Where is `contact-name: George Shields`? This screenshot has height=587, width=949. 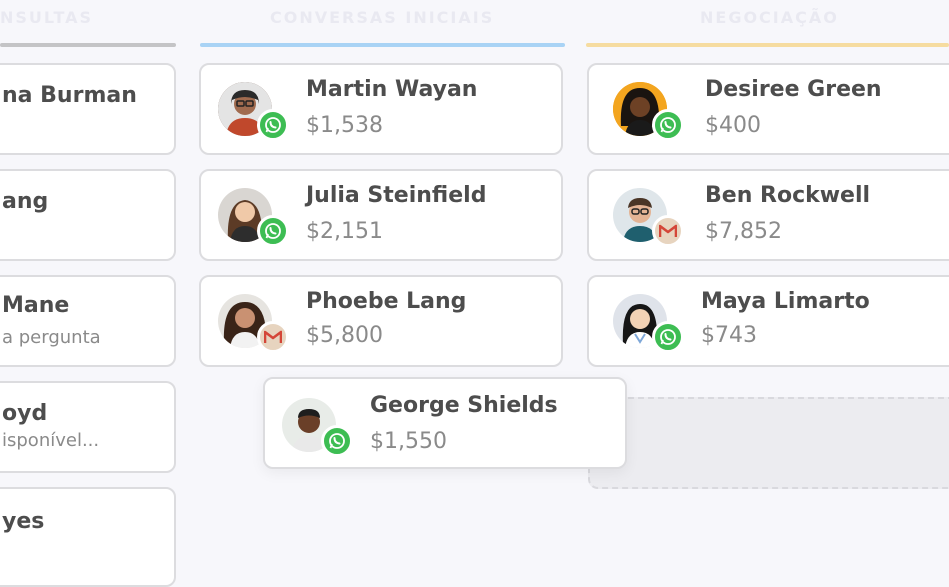 contact-name: George Shields is located at coordinates (464, 405).